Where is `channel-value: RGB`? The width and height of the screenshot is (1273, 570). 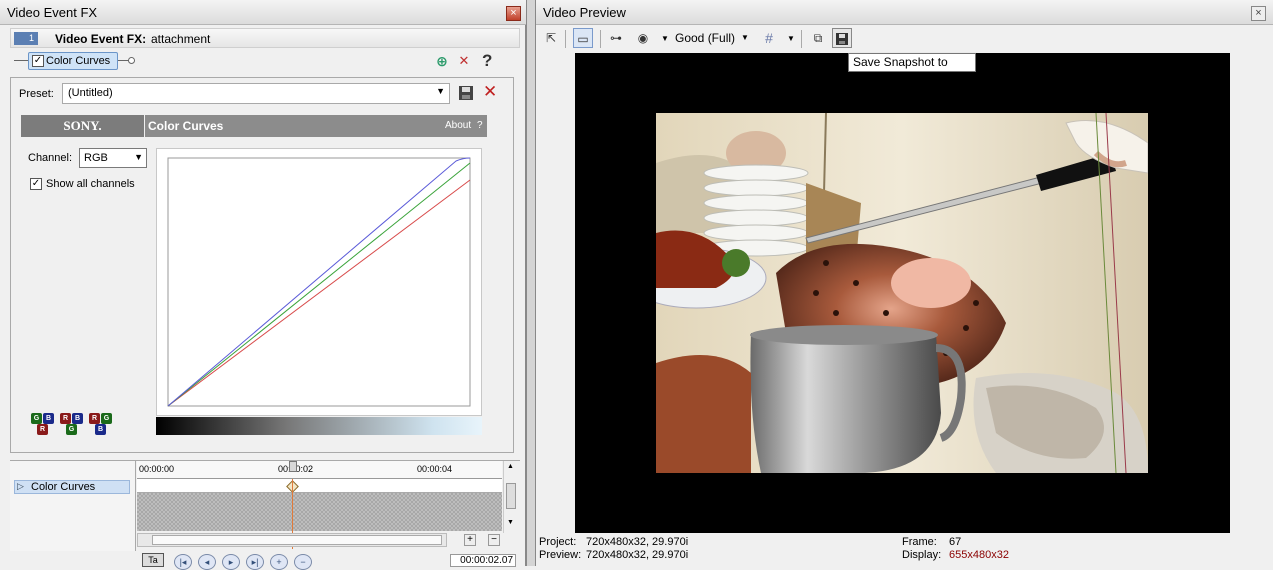 channel-value: RGB is located at coordinates (96, 158).